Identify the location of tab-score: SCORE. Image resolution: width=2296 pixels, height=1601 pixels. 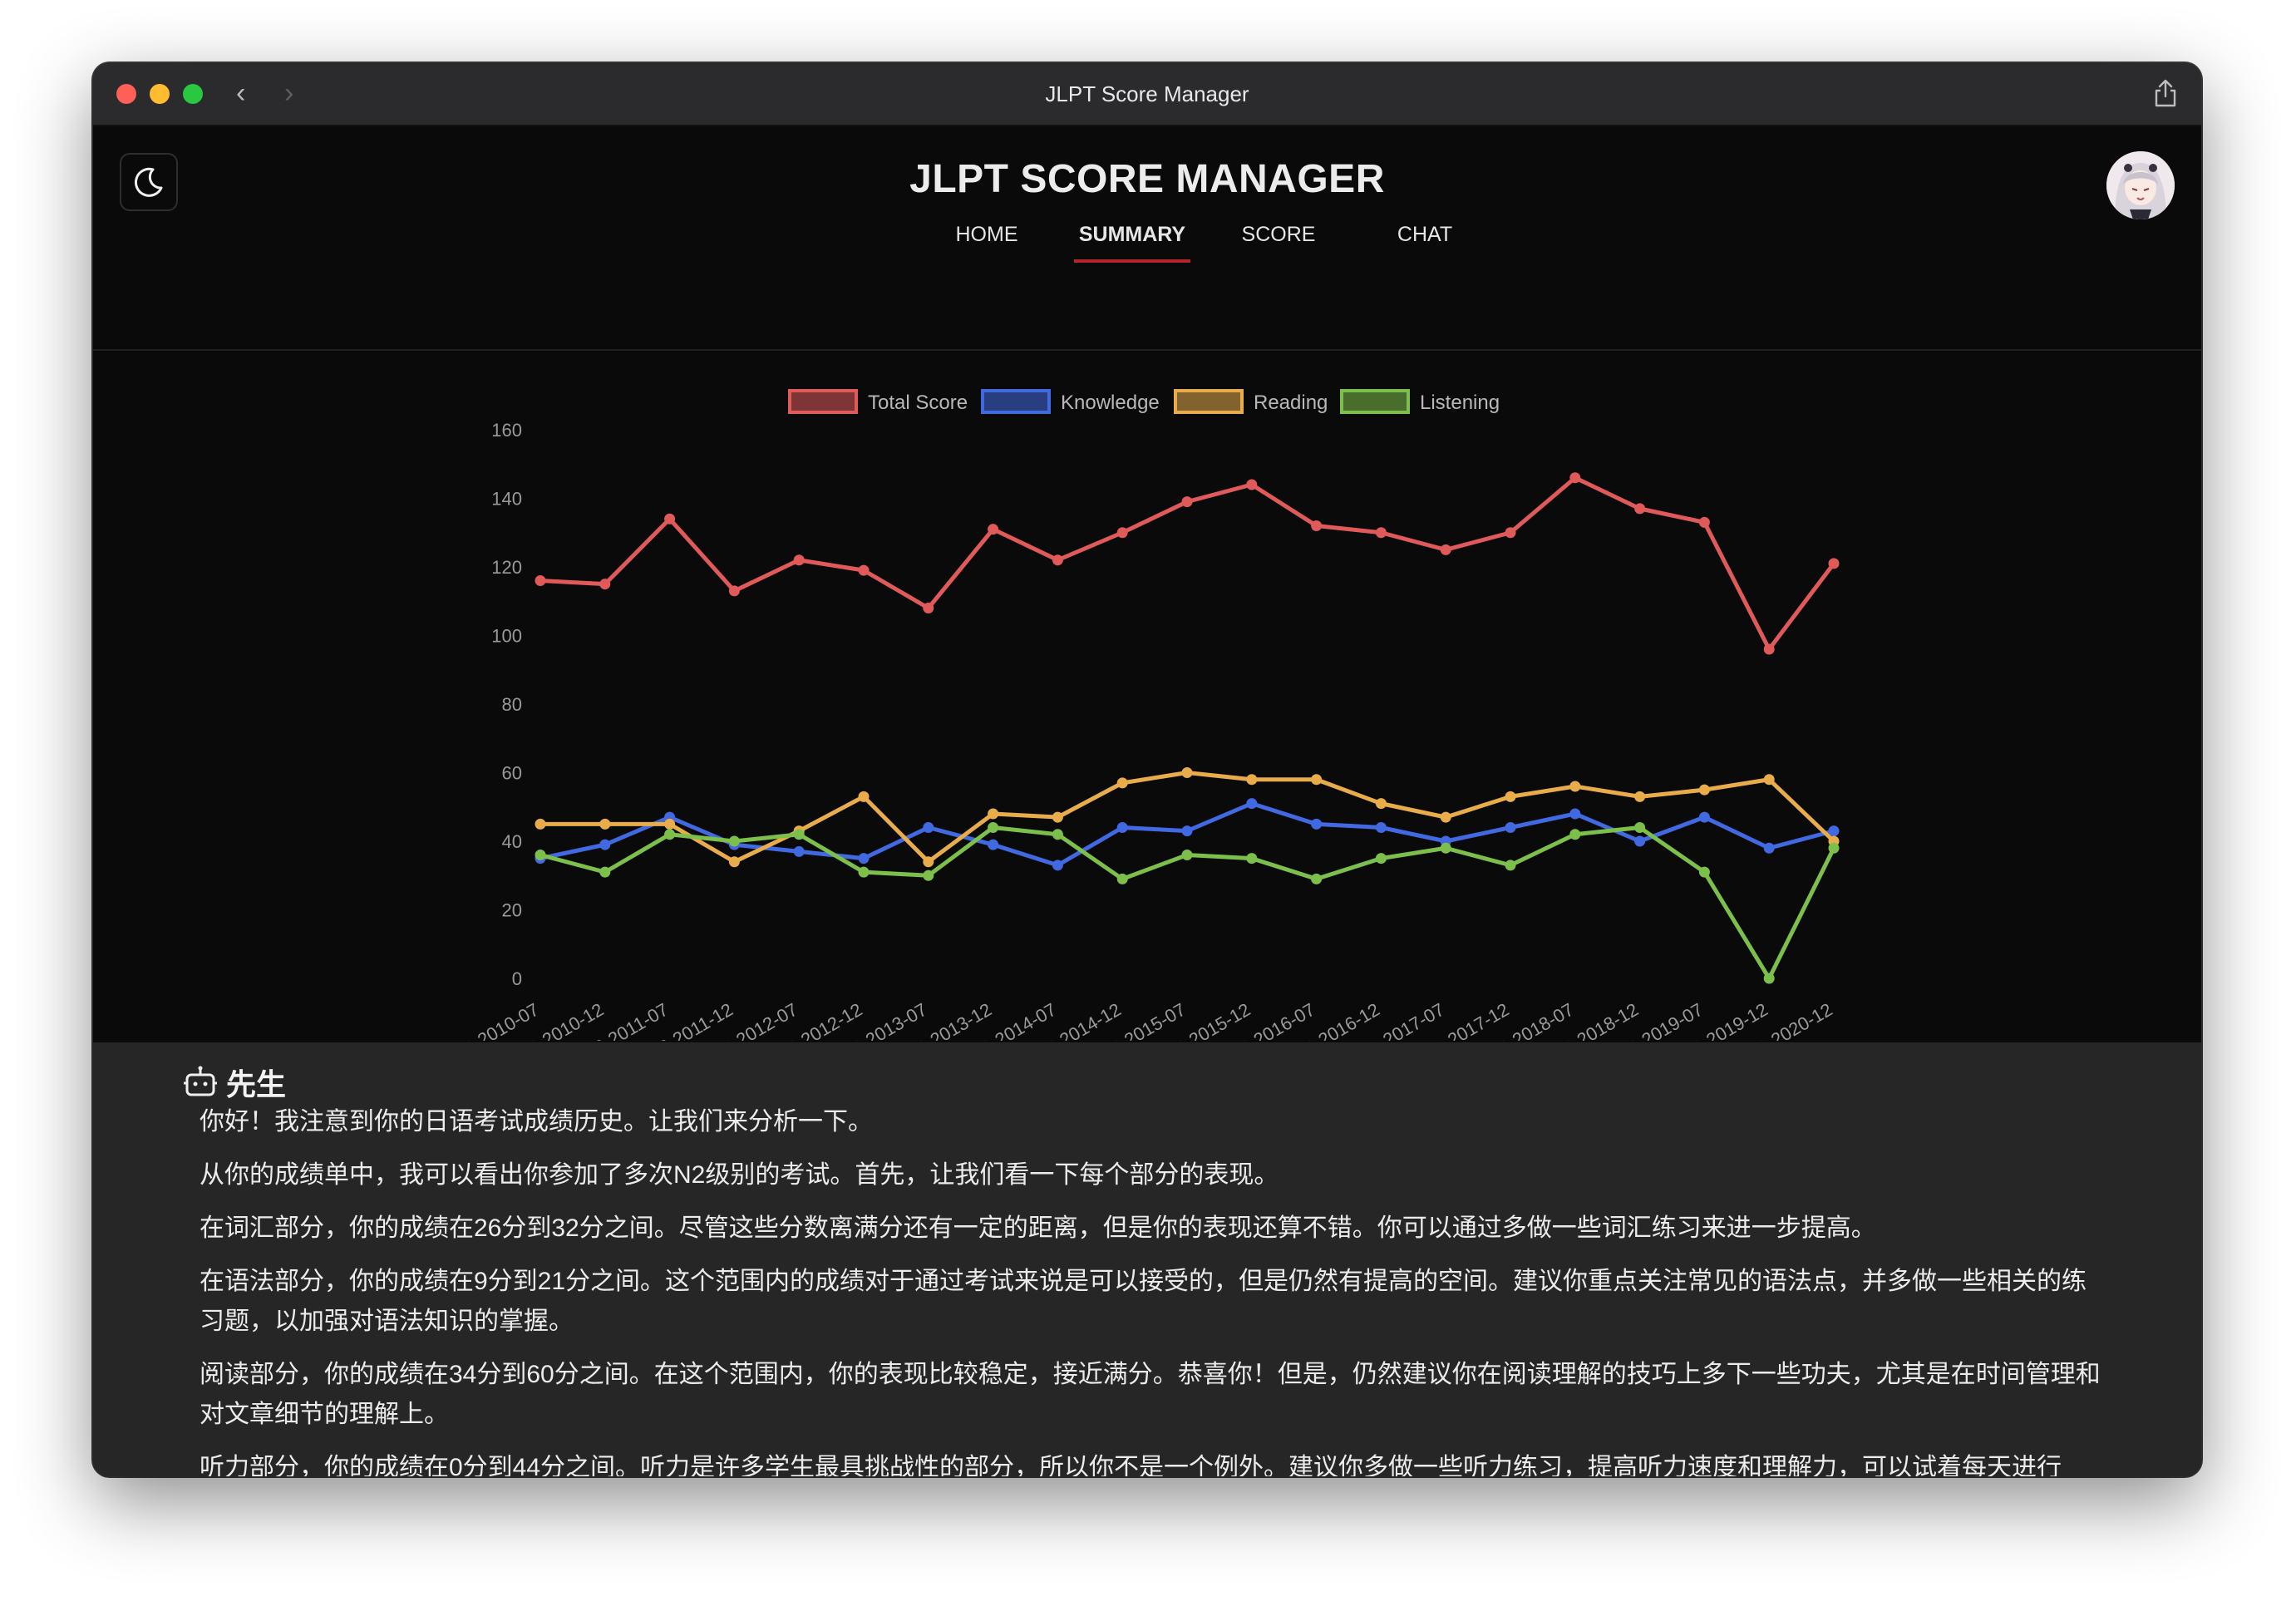
(1278, 234).